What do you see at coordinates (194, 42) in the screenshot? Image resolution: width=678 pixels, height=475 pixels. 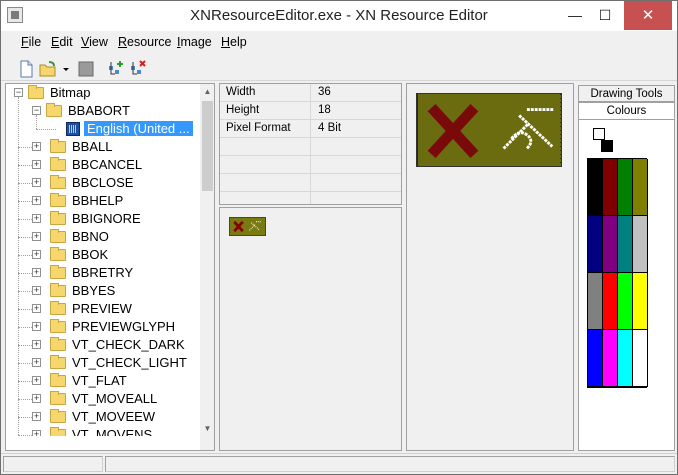 I see `menu-image: Image` at bounding box center [194, 42].